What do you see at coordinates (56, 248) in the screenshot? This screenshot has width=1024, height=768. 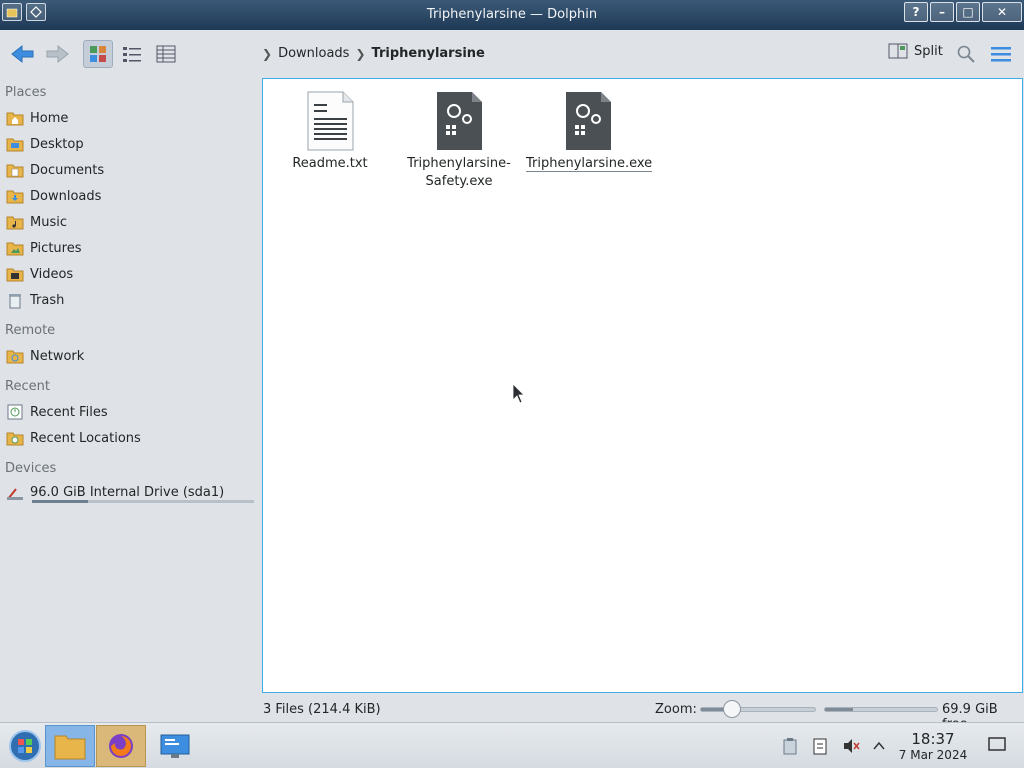 I see `sidebar-item-label: Pictures` at bounding box center [56, 248].